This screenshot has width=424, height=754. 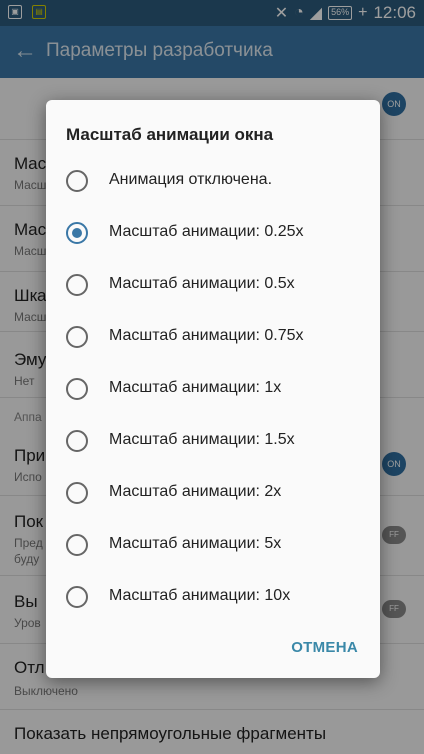 What do you see at coordinates (206, 231) in the screenshot?
I see `radio-option-label: Масштаб анимации: 0.25x` at bounding box center [206, 231].